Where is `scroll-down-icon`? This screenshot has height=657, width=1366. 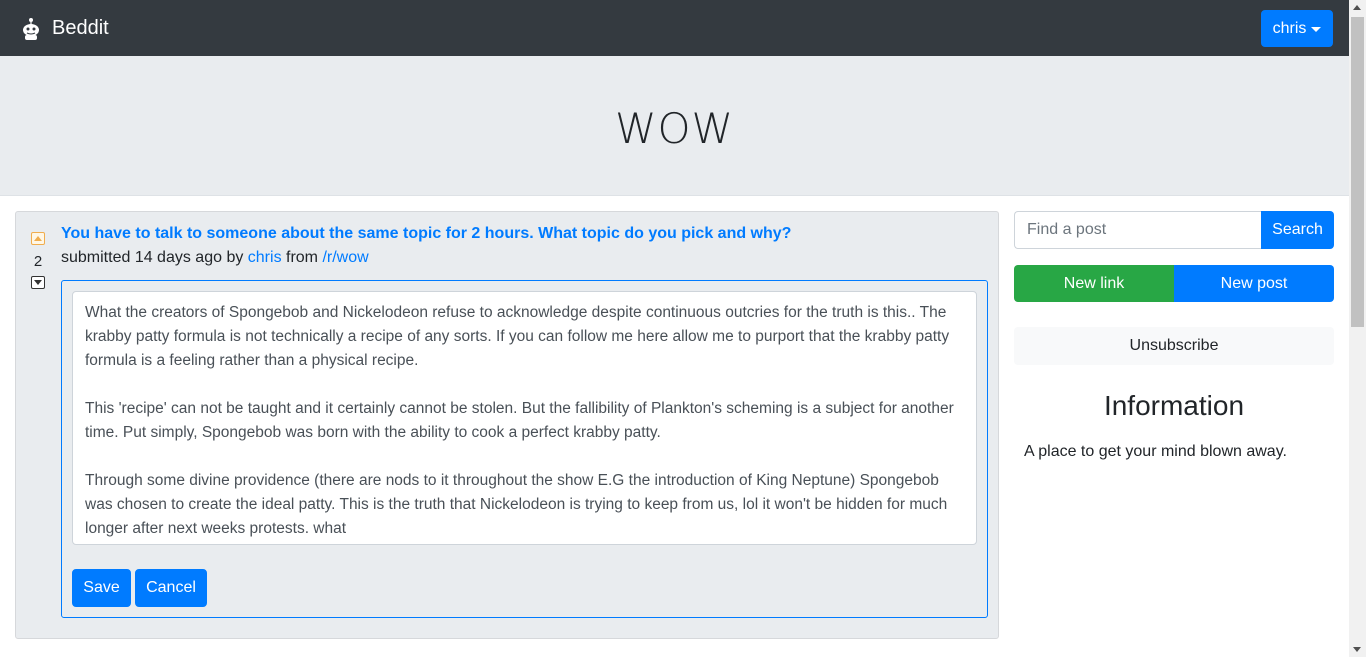 scroll-down-icon is located at coordinates (1357, 649).